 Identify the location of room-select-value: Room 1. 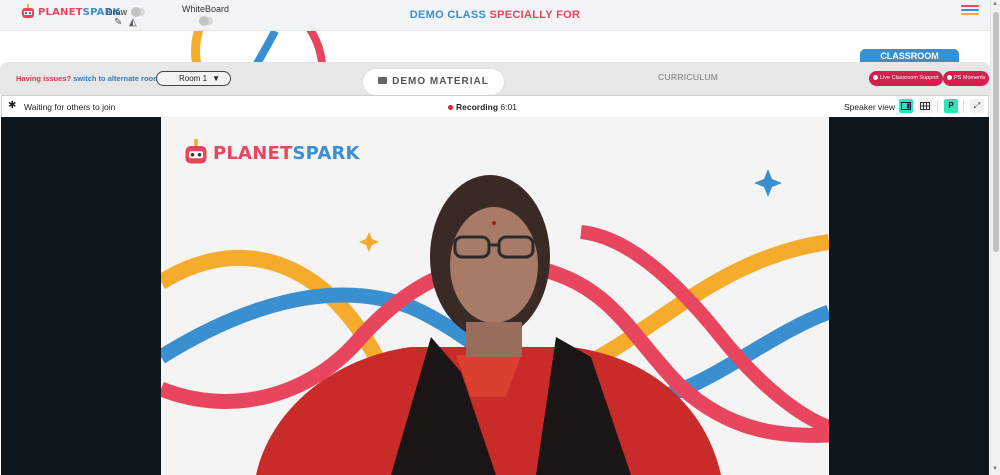
(193, 78).